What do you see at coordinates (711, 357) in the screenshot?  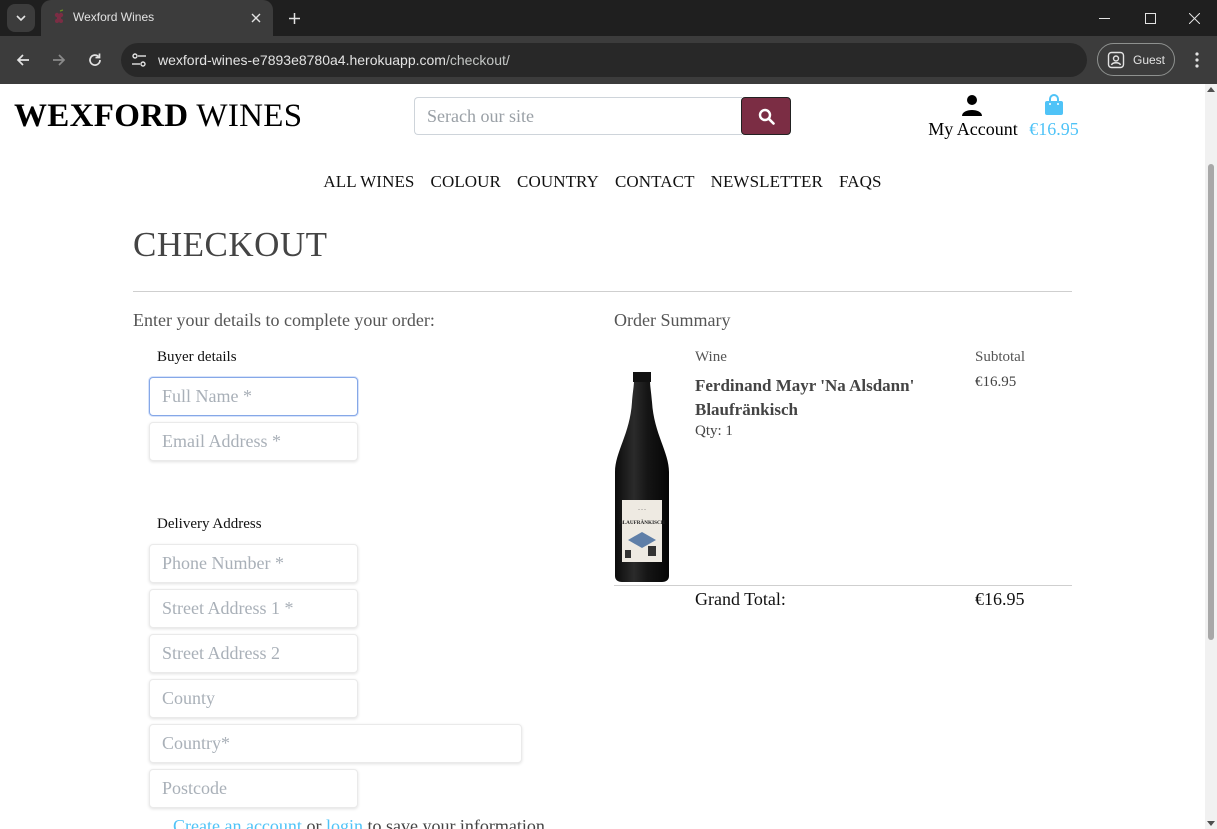 I see `summary-col-wine: Wine` at bounding box center [711, 357].